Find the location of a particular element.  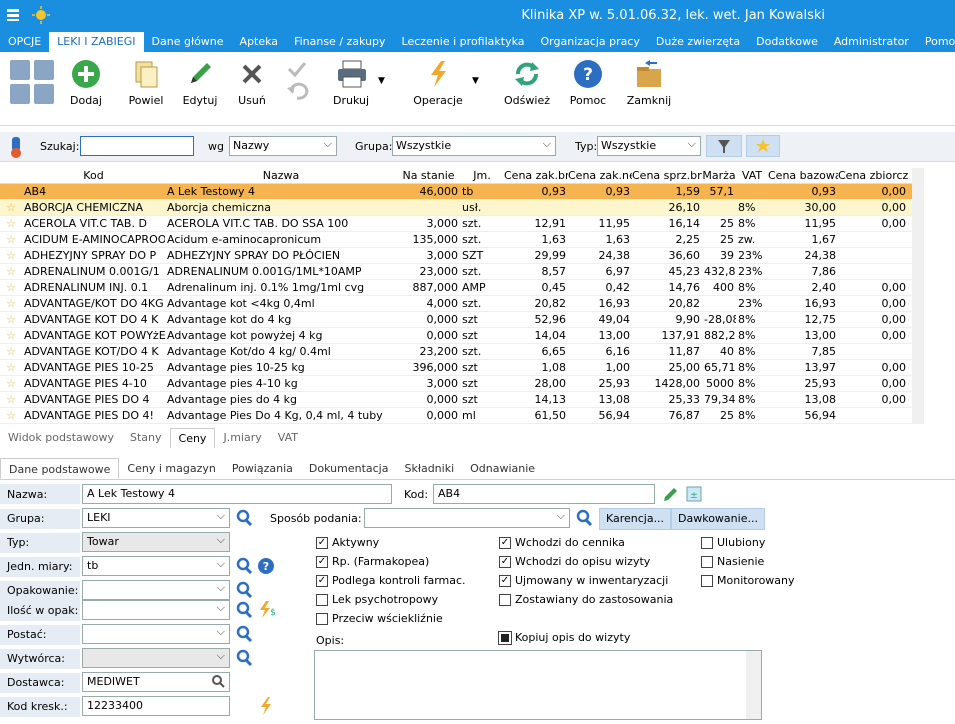

qty-select is located at coordinates (156, 609).